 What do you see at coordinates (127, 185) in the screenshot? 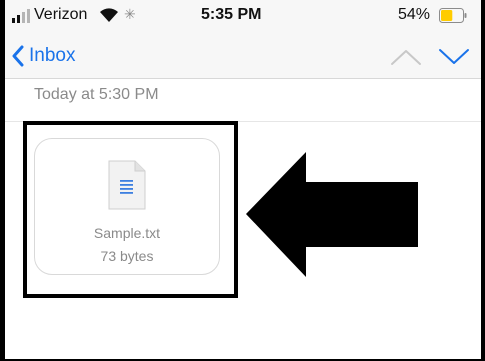
I see `text-file-icon` at bounding box center [127, 185].